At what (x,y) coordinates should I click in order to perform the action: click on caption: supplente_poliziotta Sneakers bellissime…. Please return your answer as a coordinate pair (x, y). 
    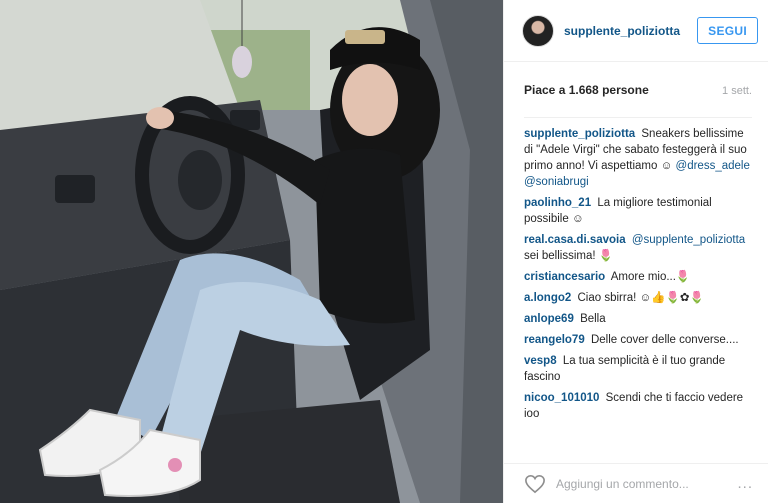
    Looking at the image, I should click on (638, 158).